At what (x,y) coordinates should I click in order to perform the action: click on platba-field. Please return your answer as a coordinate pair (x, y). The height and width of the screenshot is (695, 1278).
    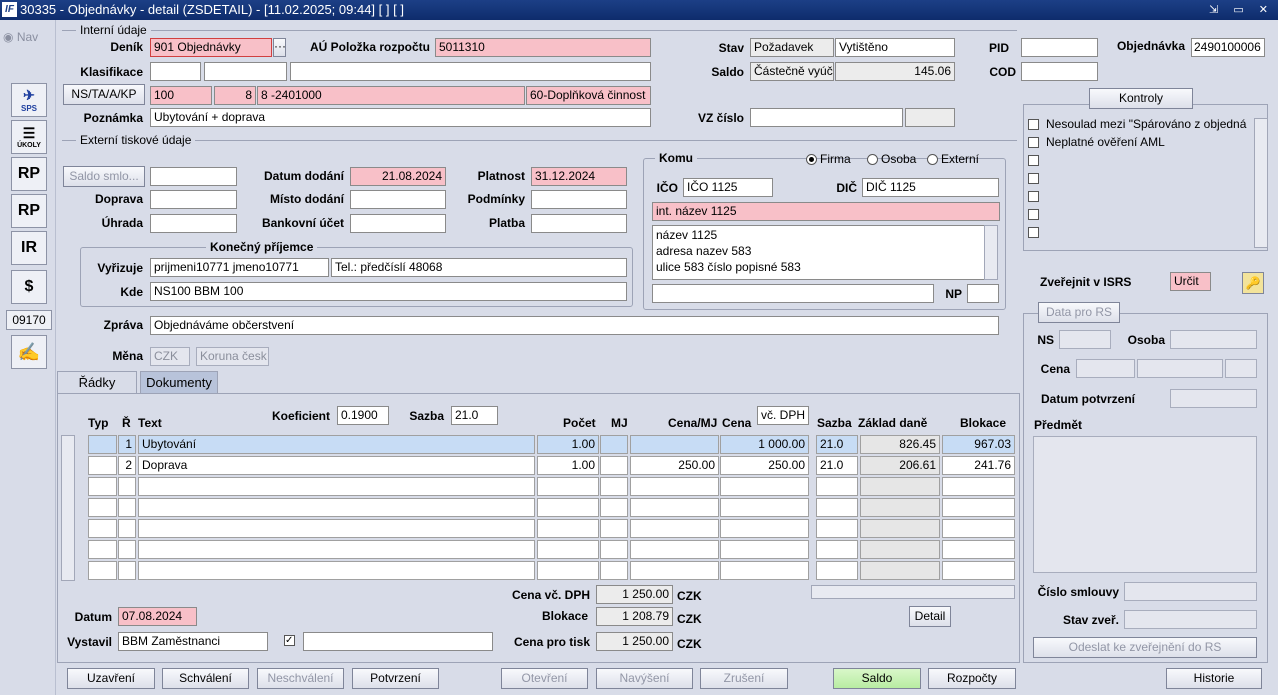
    Looking at the image, I should click on (579, 223).